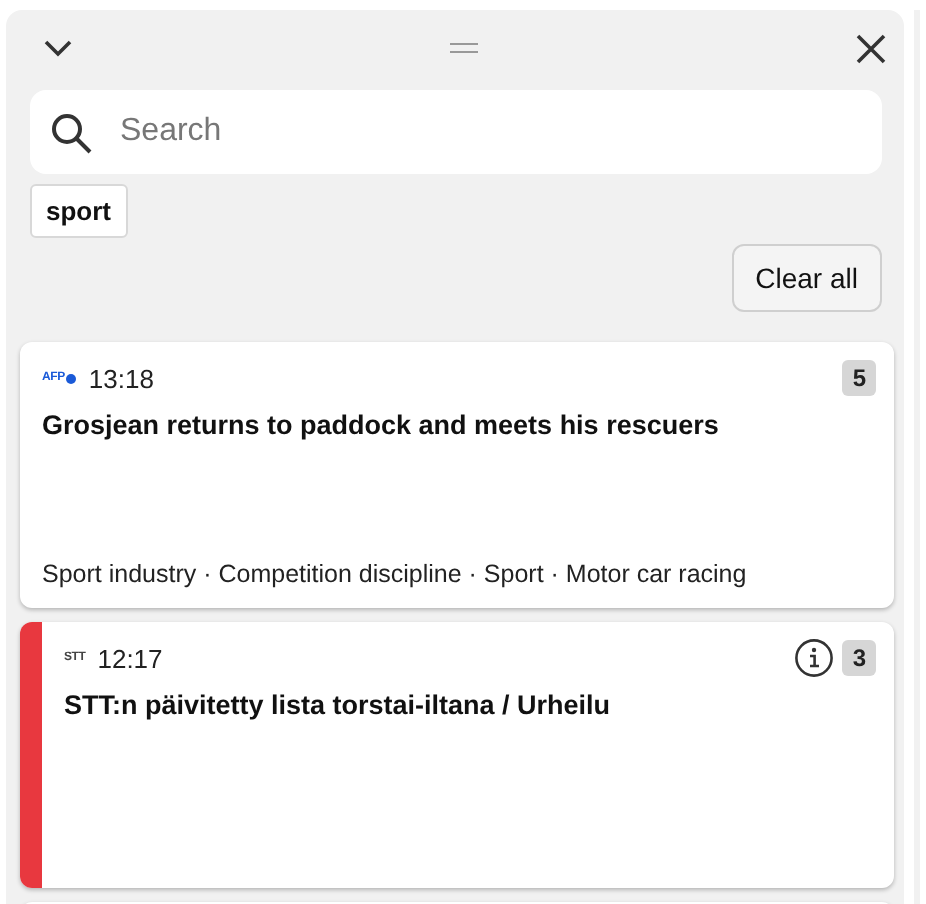  I want to click on search-icon, so click(71, 132).